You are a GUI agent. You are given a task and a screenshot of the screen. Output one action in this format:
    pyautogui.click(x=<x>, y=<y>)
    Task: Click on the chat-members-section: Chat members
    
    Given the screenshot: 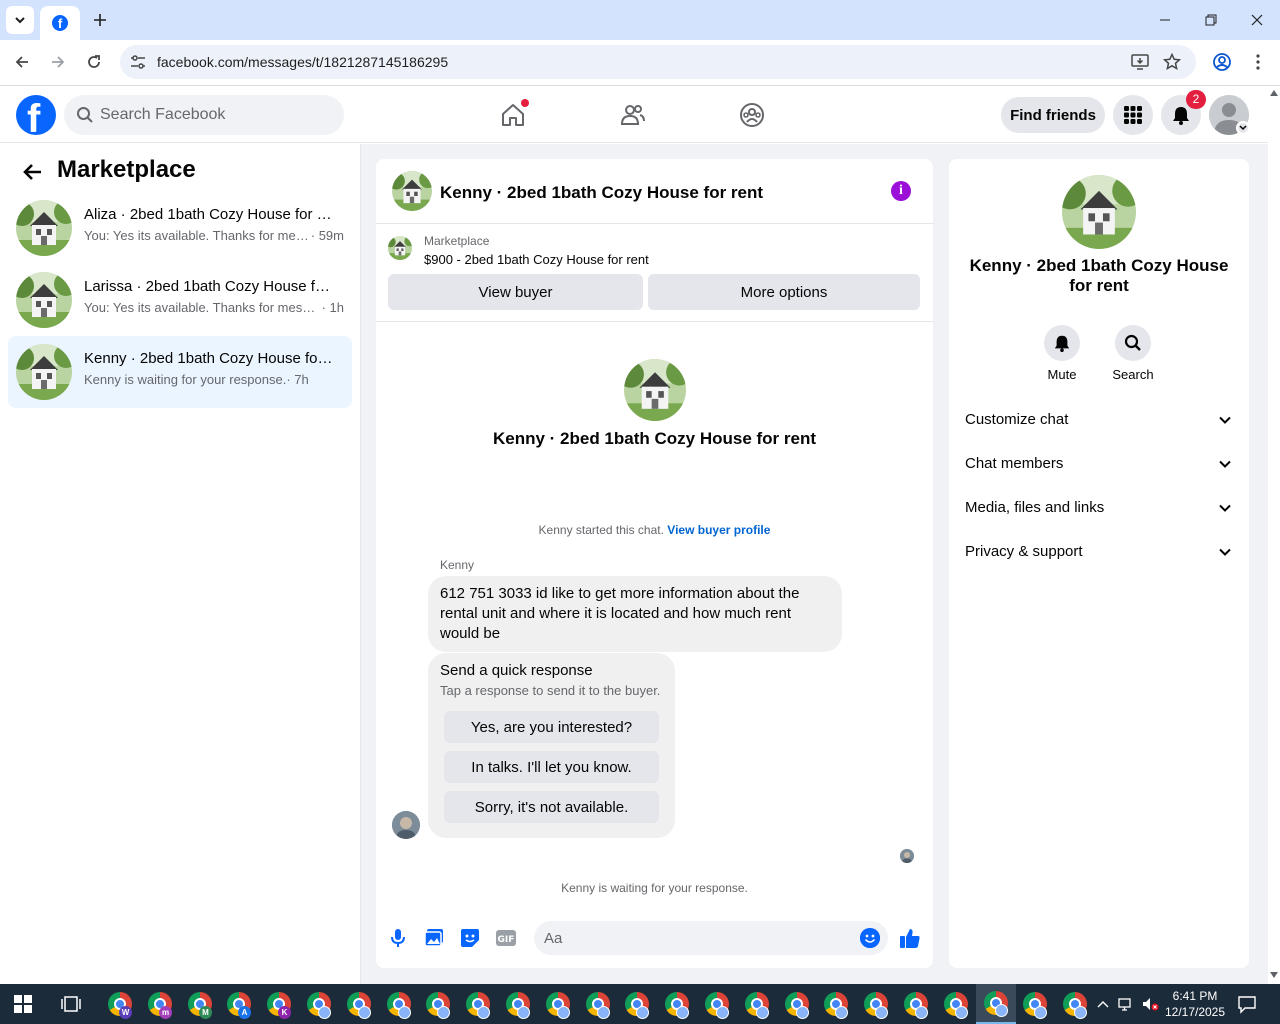 What is the action you would take?
    pyautogui.click(x=1099, y=464)
    